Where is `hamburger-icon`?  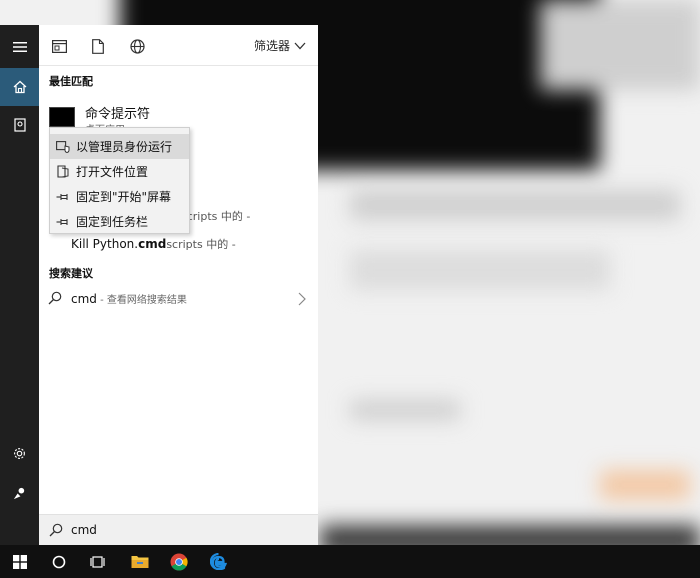
hamburger-icon is located at coordinates (19, 47).